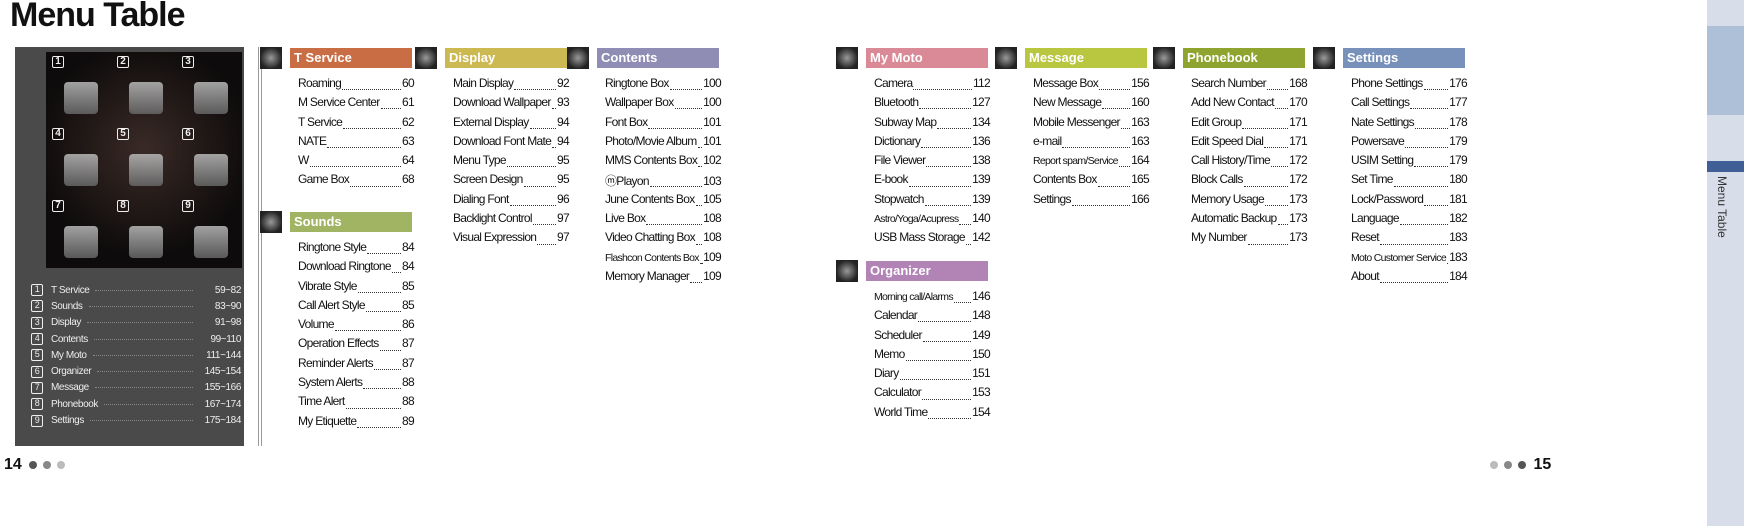  I want to click on item-label: e-mail, so click(1047, 140).